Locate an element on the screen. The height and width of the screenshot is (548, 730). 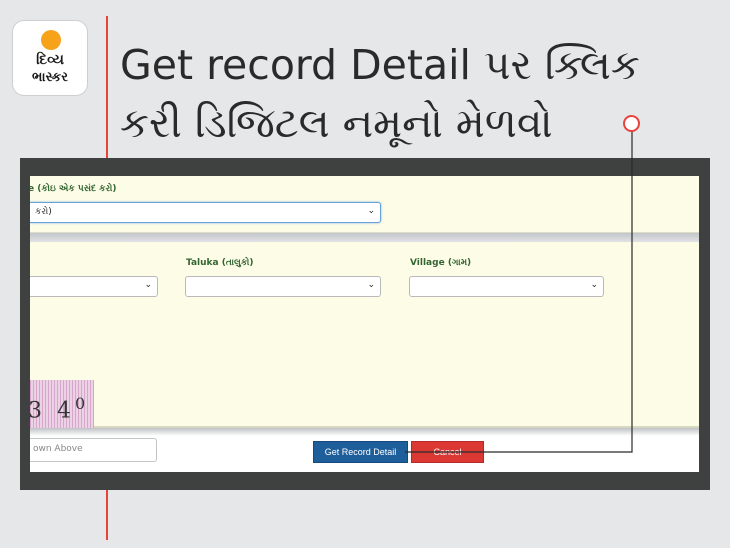
selection-label: e (કોઇ એક પસંદ કરો) is located at coordinates (73, 189).